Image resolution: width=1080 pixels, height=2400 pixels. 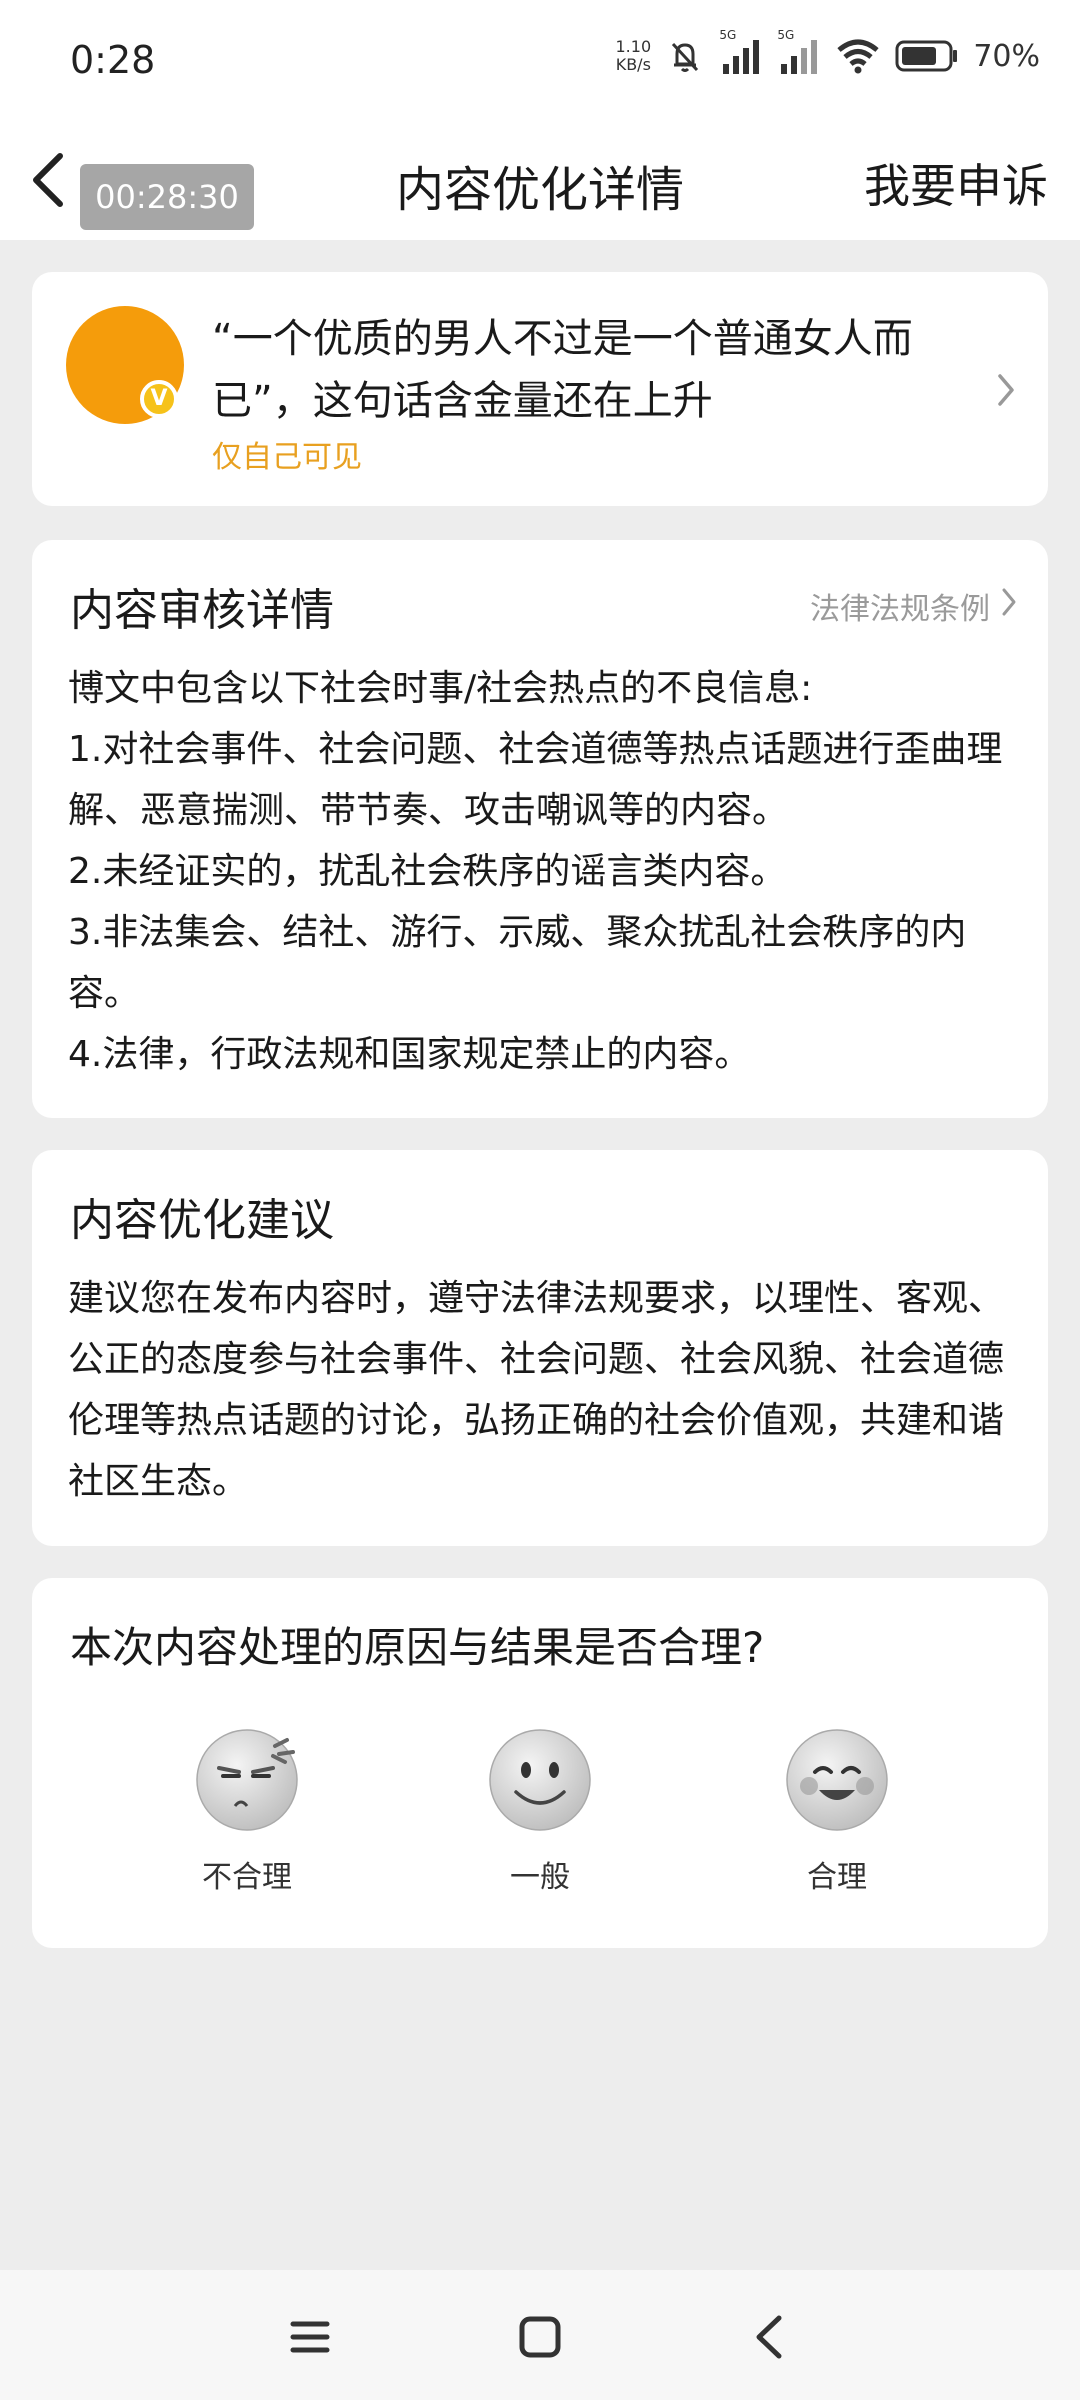 What do you see at coordinates (900, 609) in the screenshot?
I see `law-link-label: 法律法规条例` at bounding box center [900, 609].